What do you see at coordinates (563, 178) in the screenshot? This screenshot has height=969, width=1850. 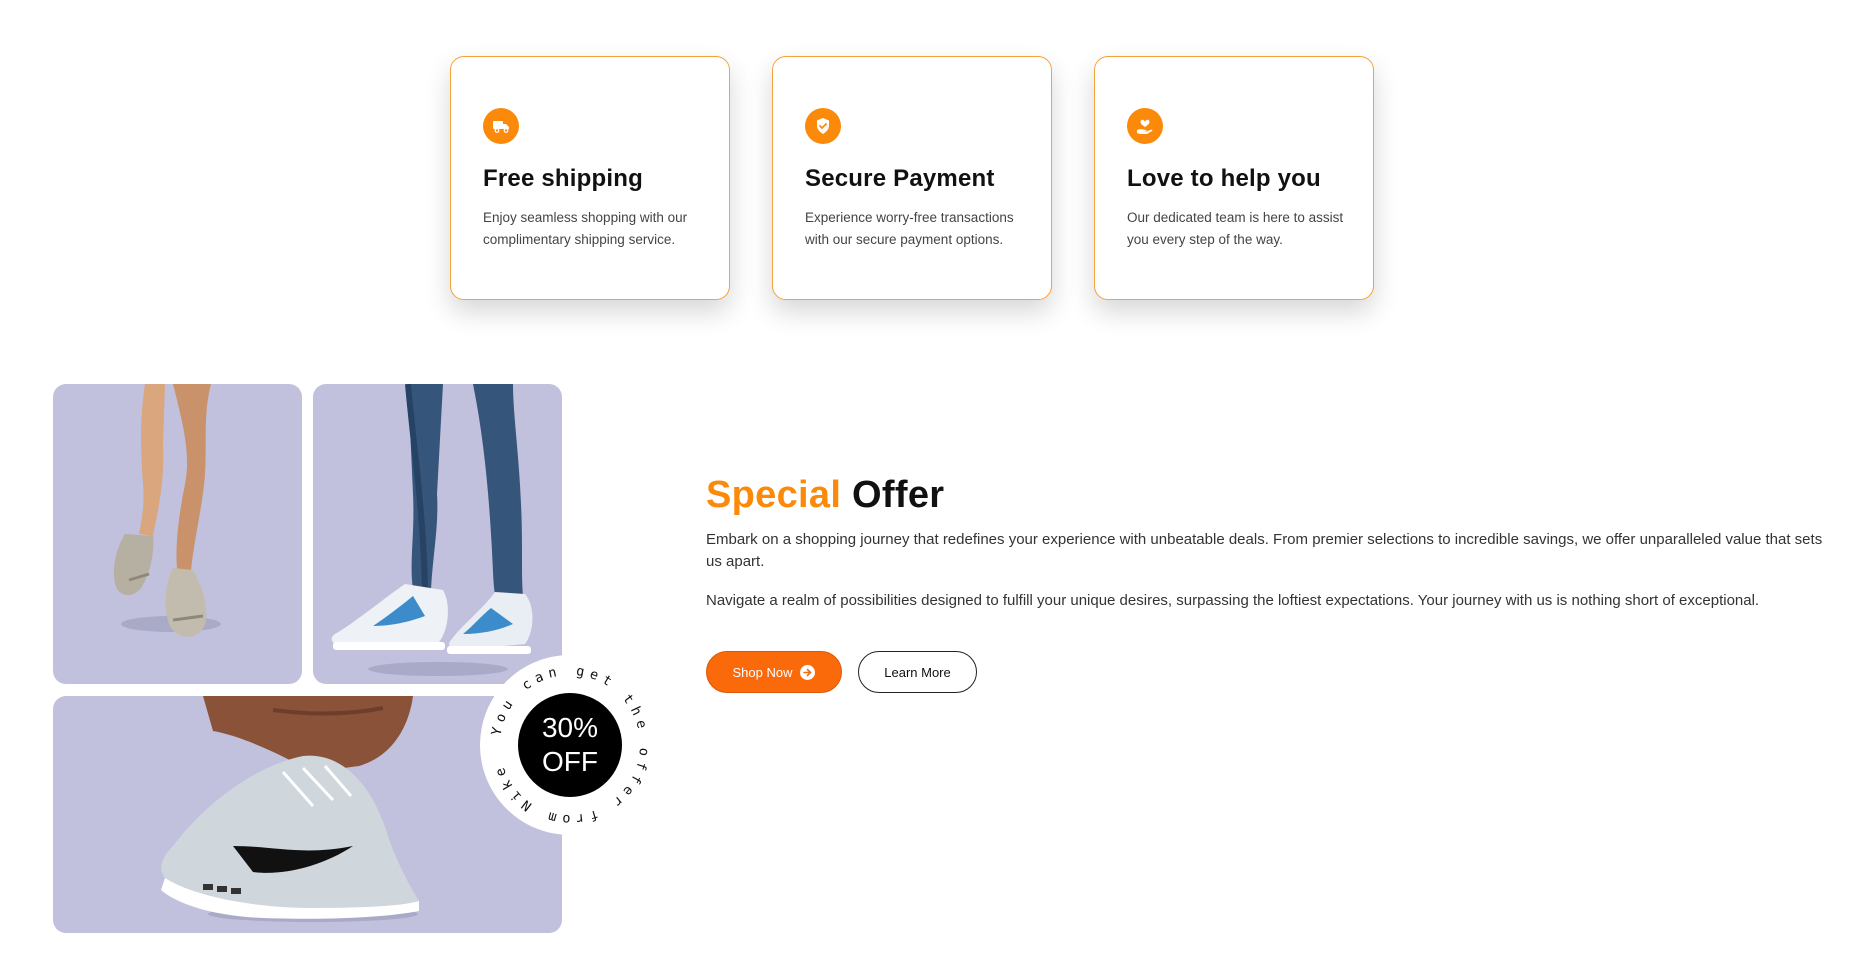 I see `feature-title: Free shipping` at bounding box center [563, 178].